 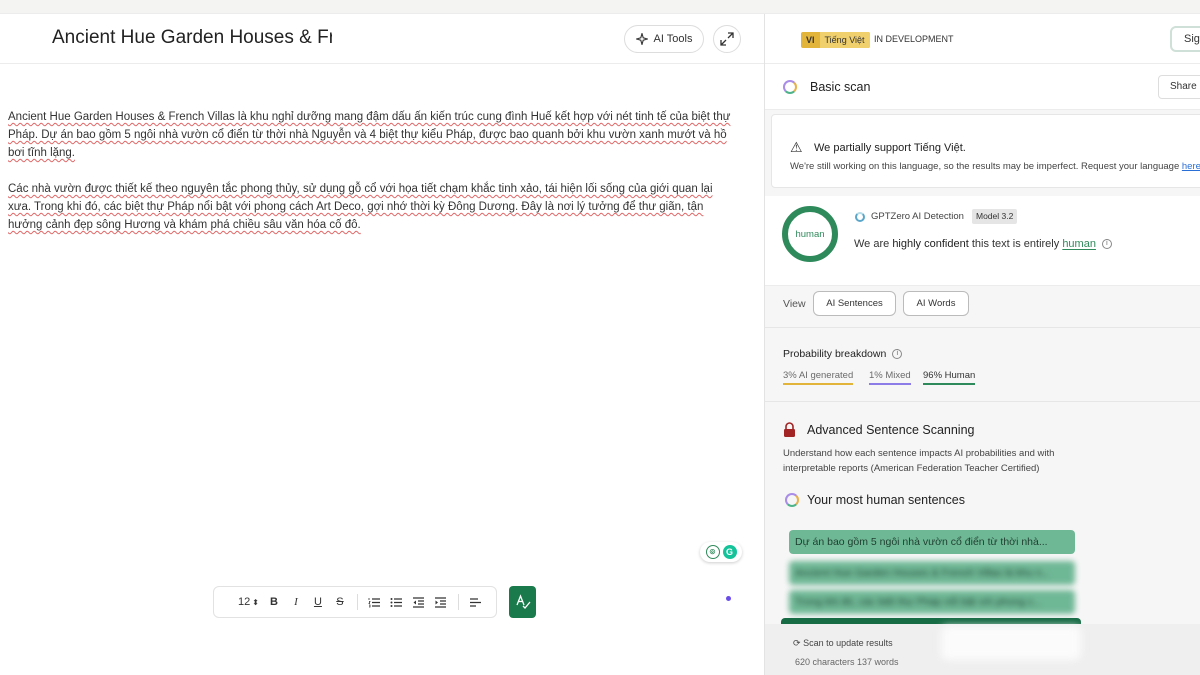 I want to click on scan-update-label: Scan to update results, so click(x=848, y=643).